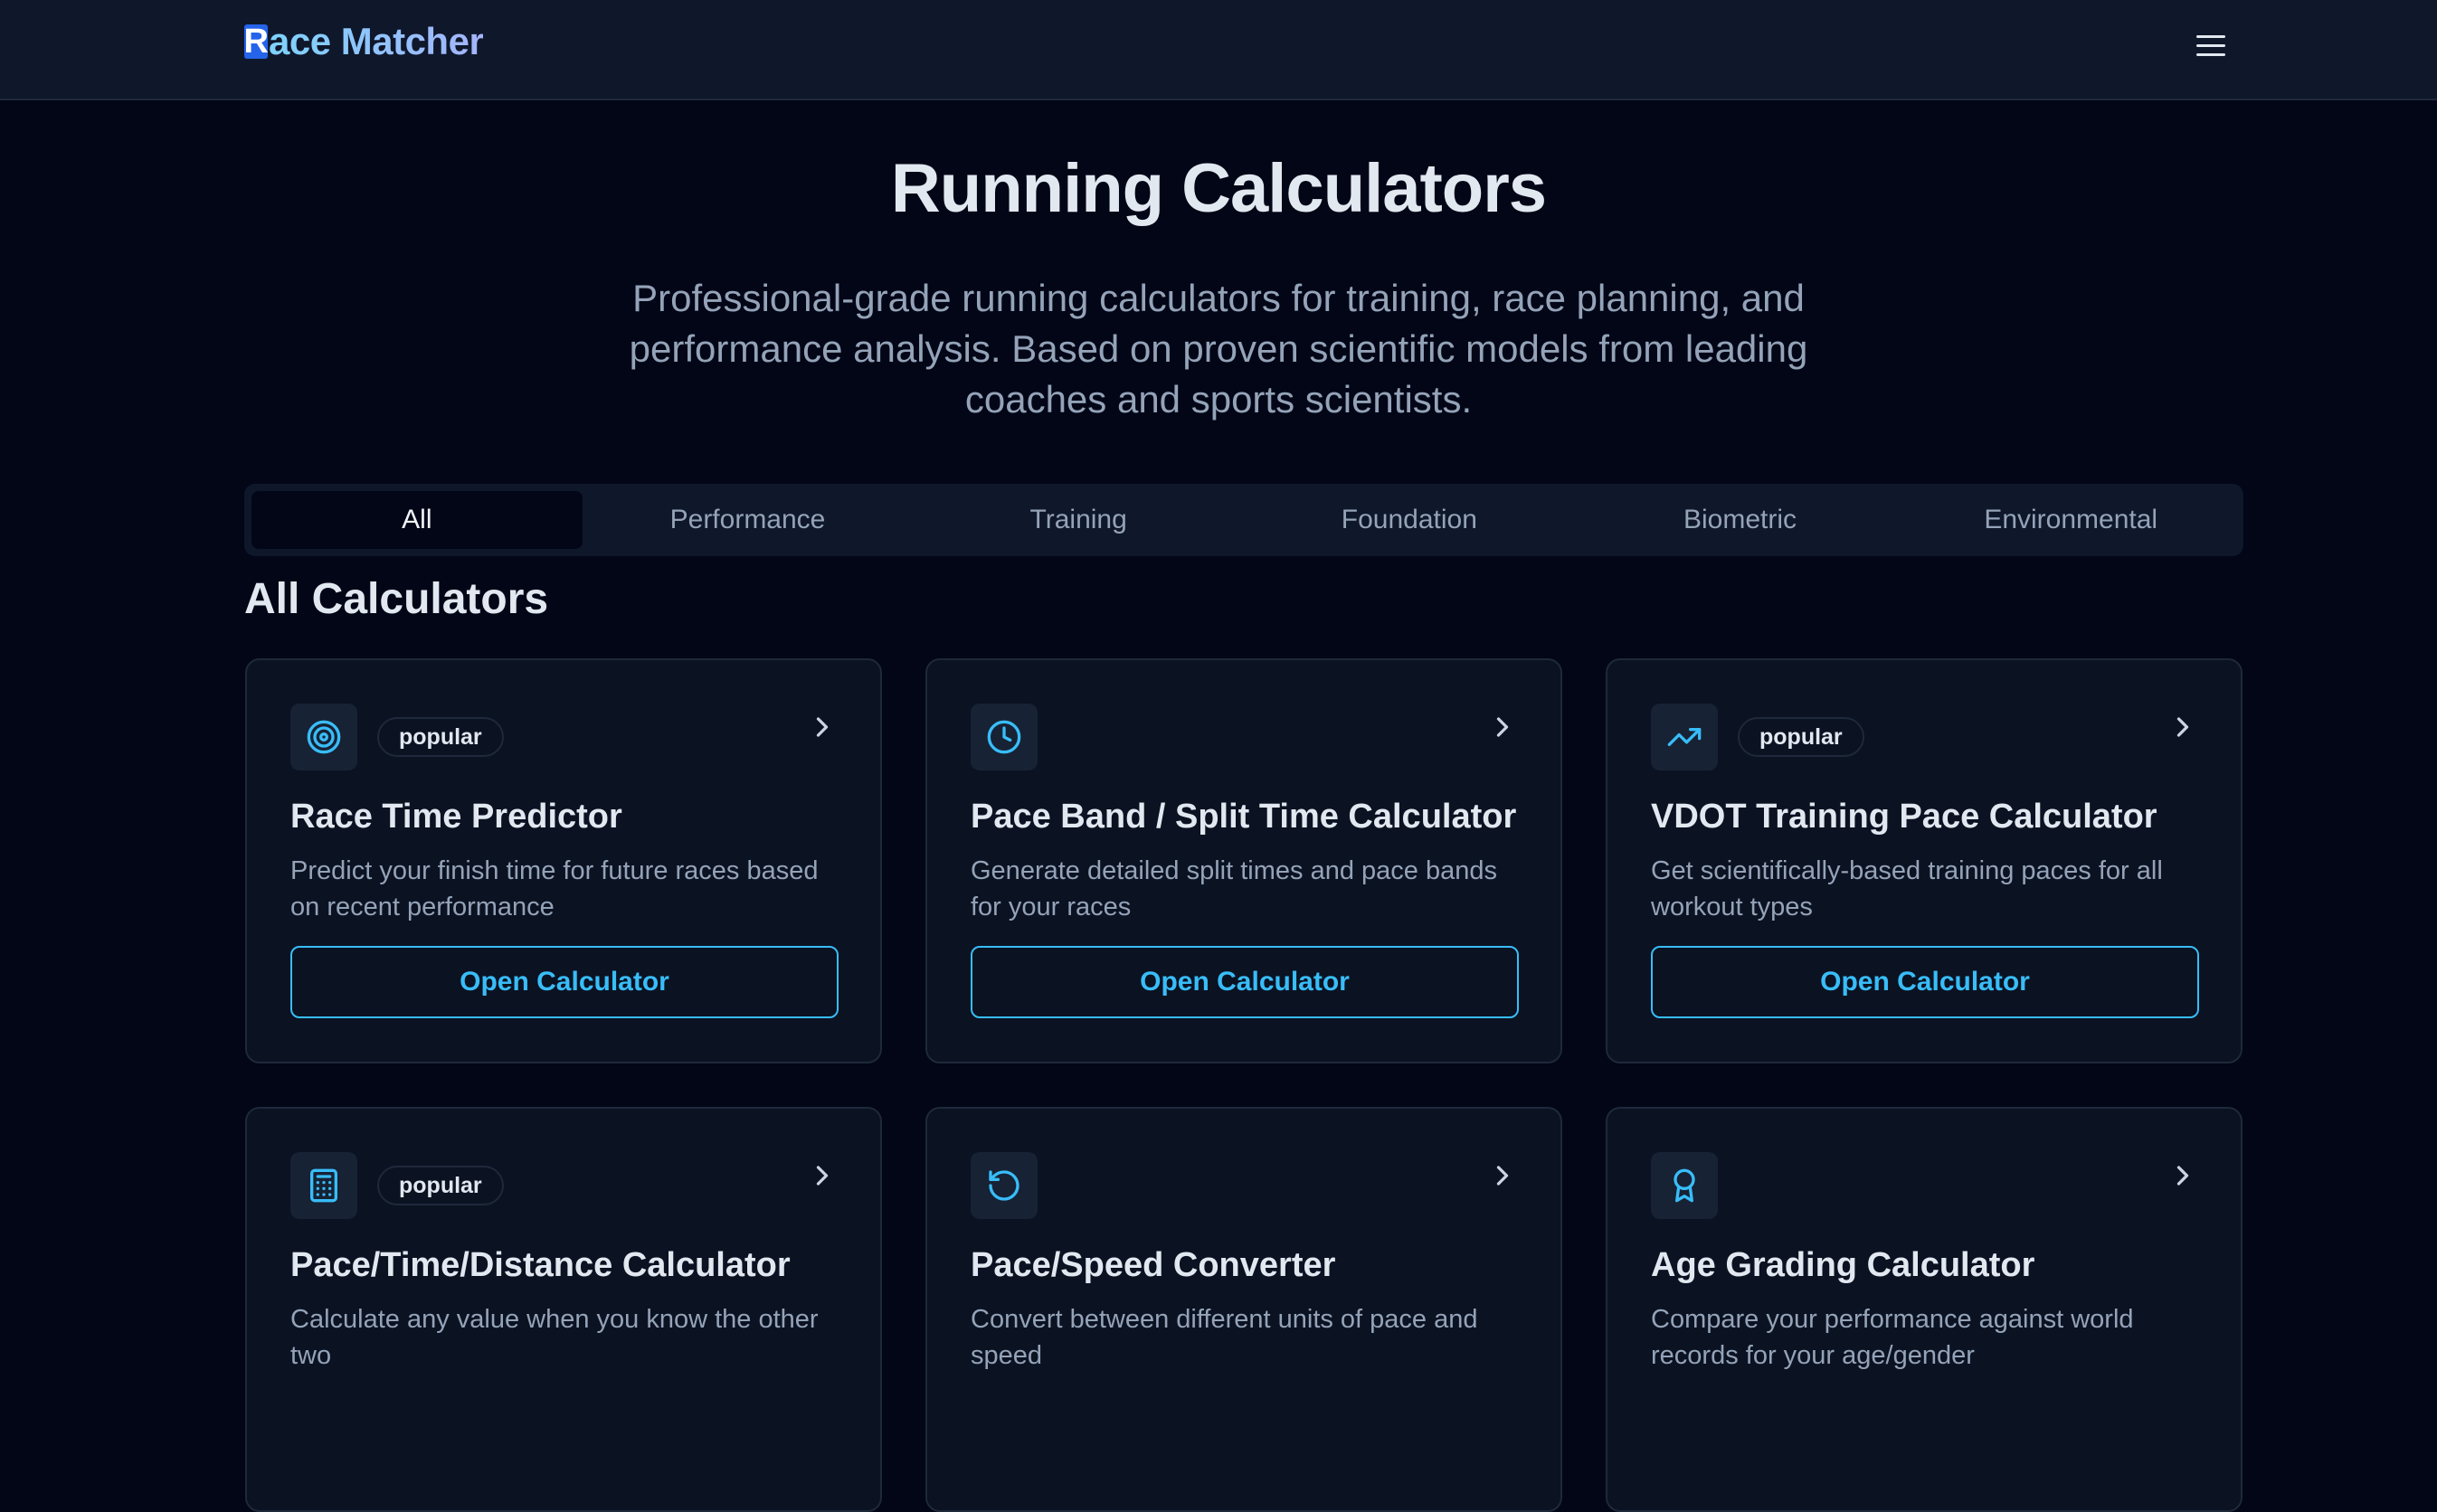  What do you see at coordinates (748, 520) in the screenshot?
I see `tab-performance: Performance` at bounding box center [748, 520].